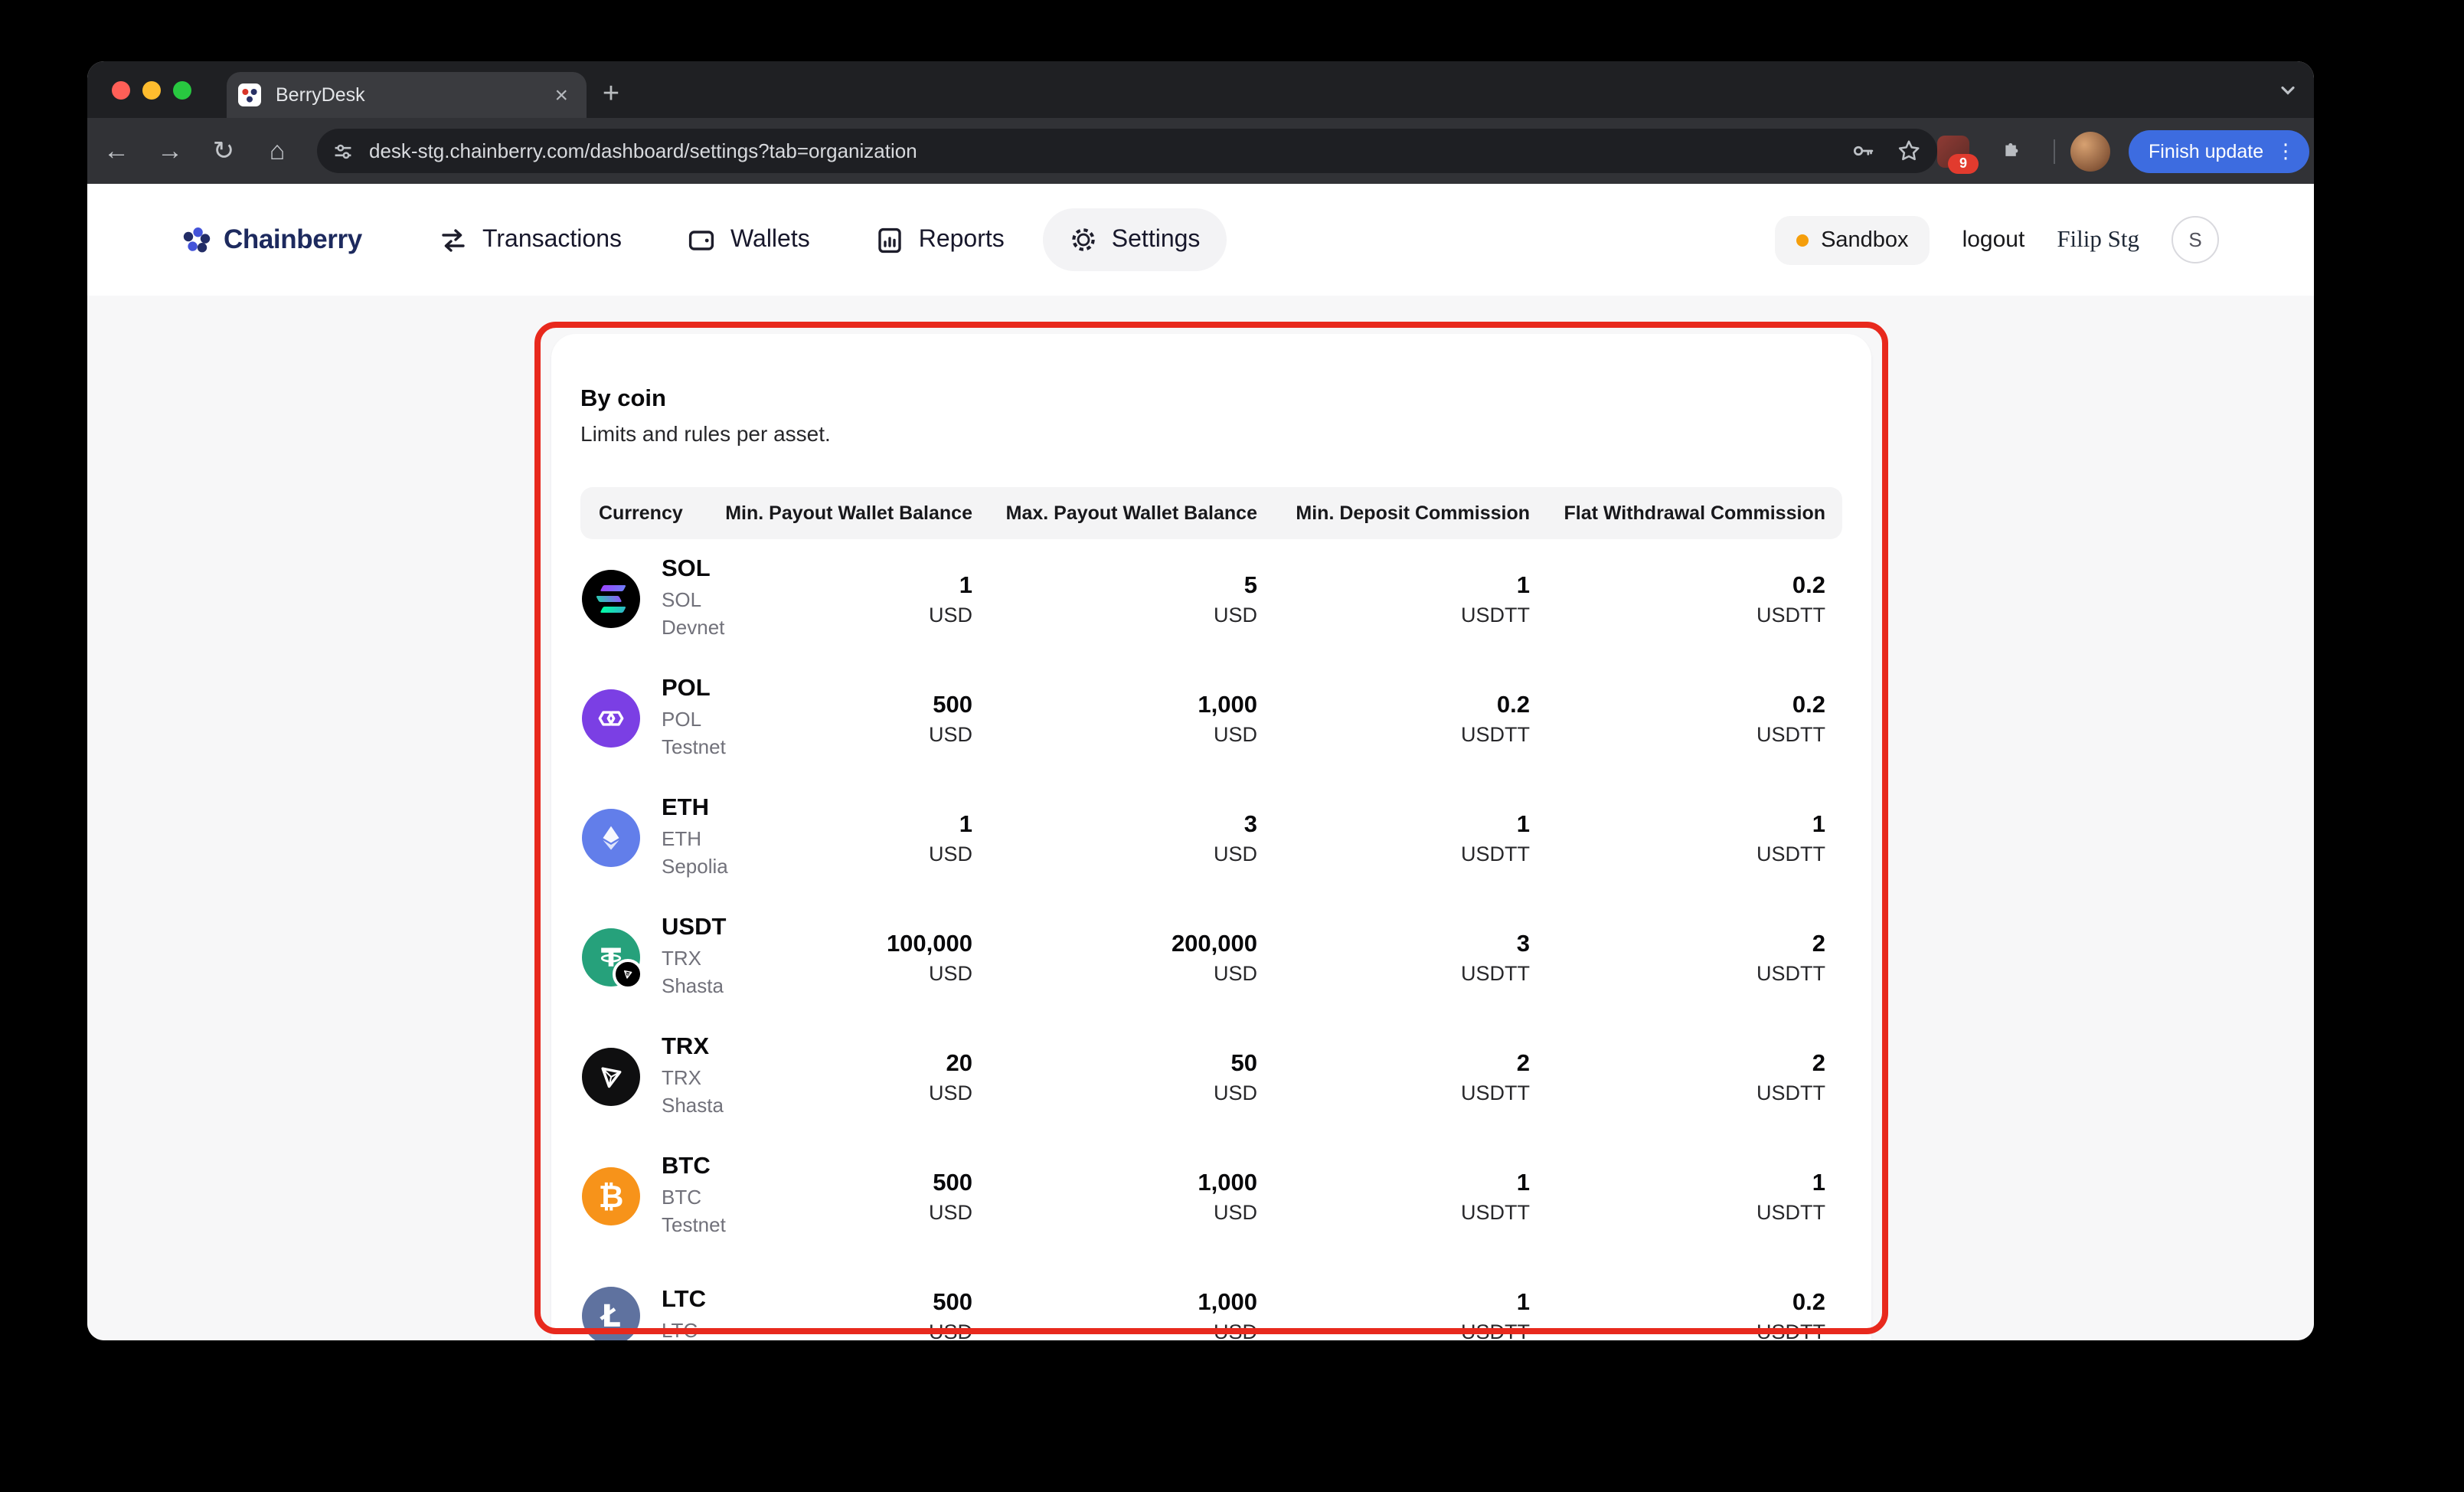  I want to click on browser-tab: BerryDesk ×, so click(407, 95).